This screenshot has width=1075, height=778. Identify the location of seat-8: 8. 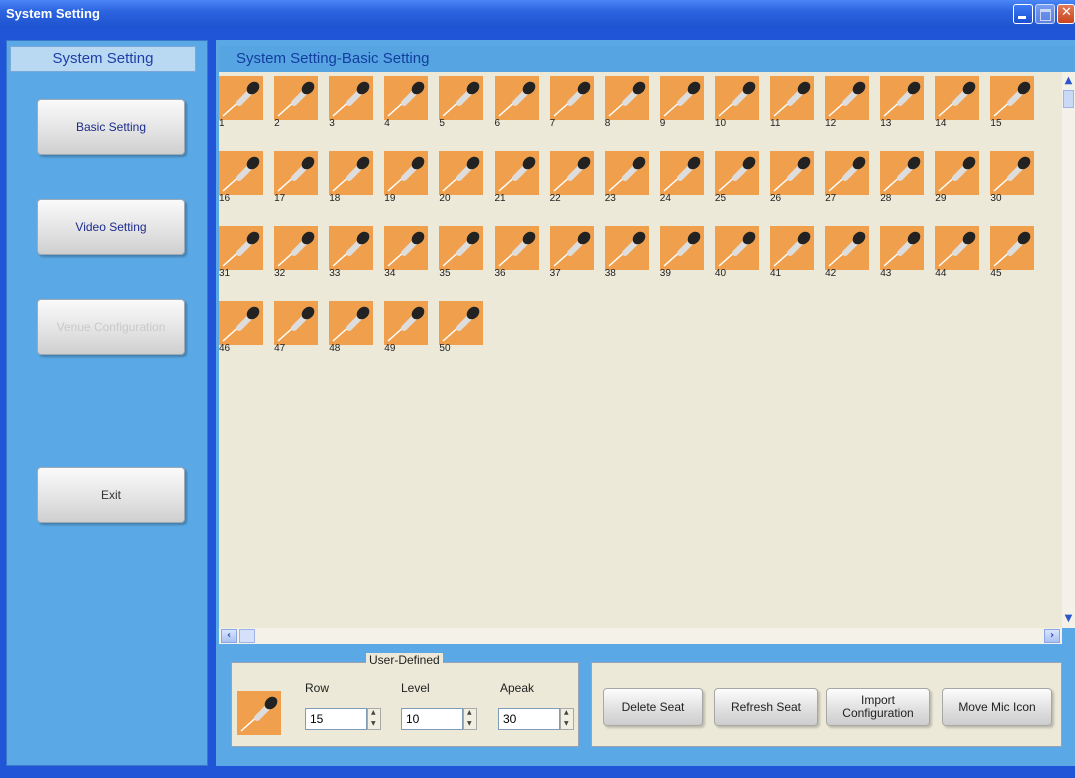
(627, 103).